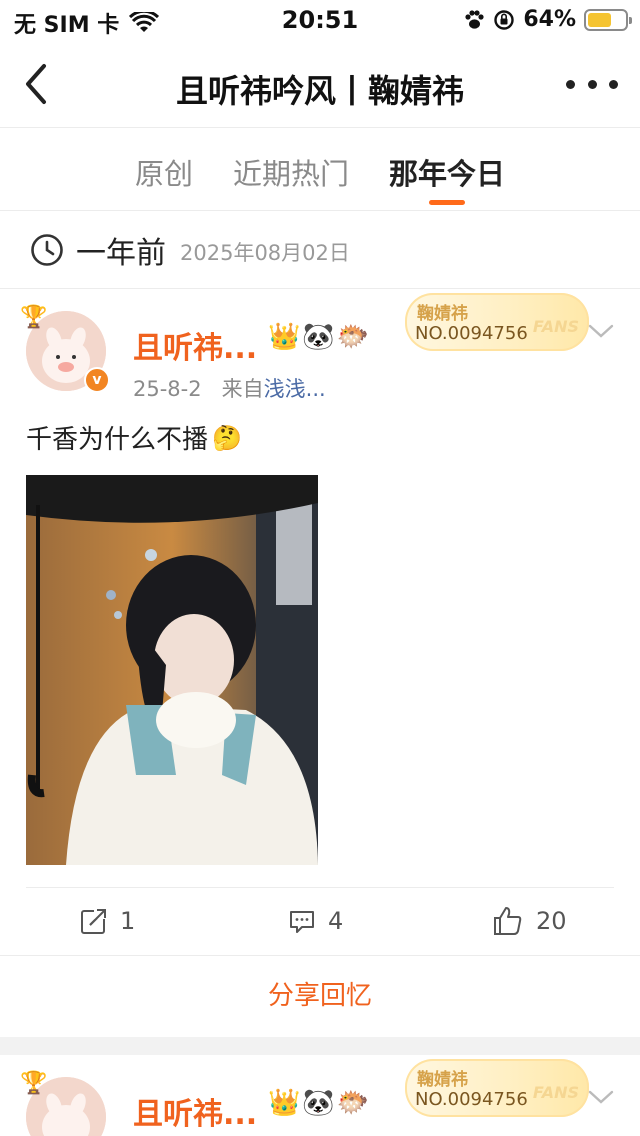  I want to click on battery-percent: 64%, so click(549, 19).